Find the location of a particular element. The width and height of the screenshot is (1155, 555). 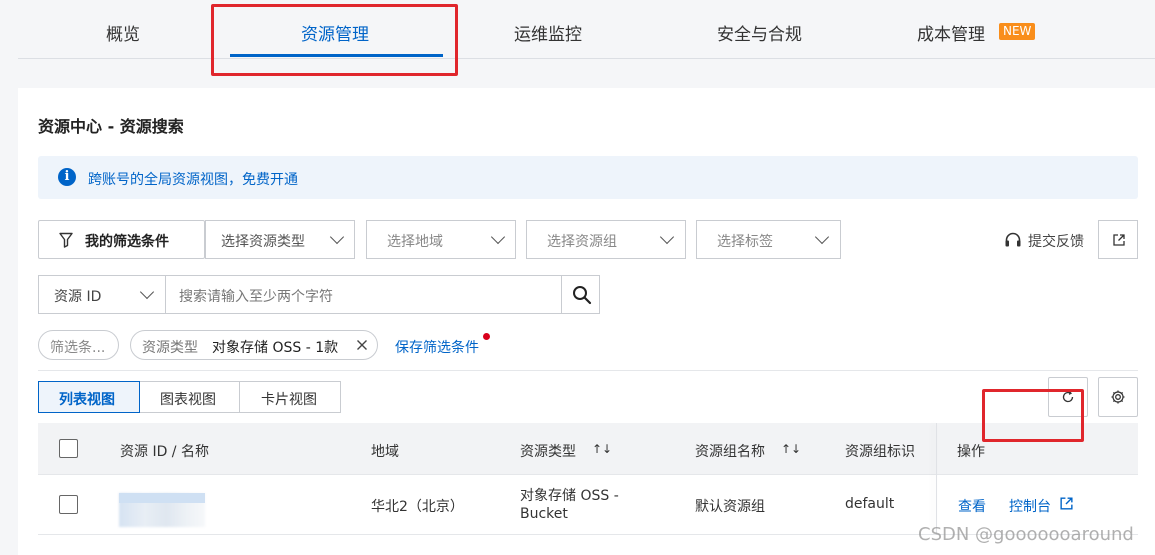

resource-group-select: 选择资源组 is located at coordinates (606, 239).